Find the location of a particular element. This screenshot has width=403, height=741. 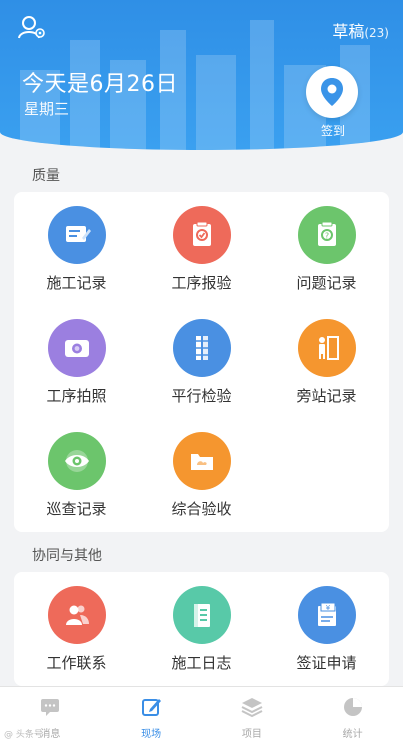

drafts-link: 草稿(23) is located at coordinates (360, 30).